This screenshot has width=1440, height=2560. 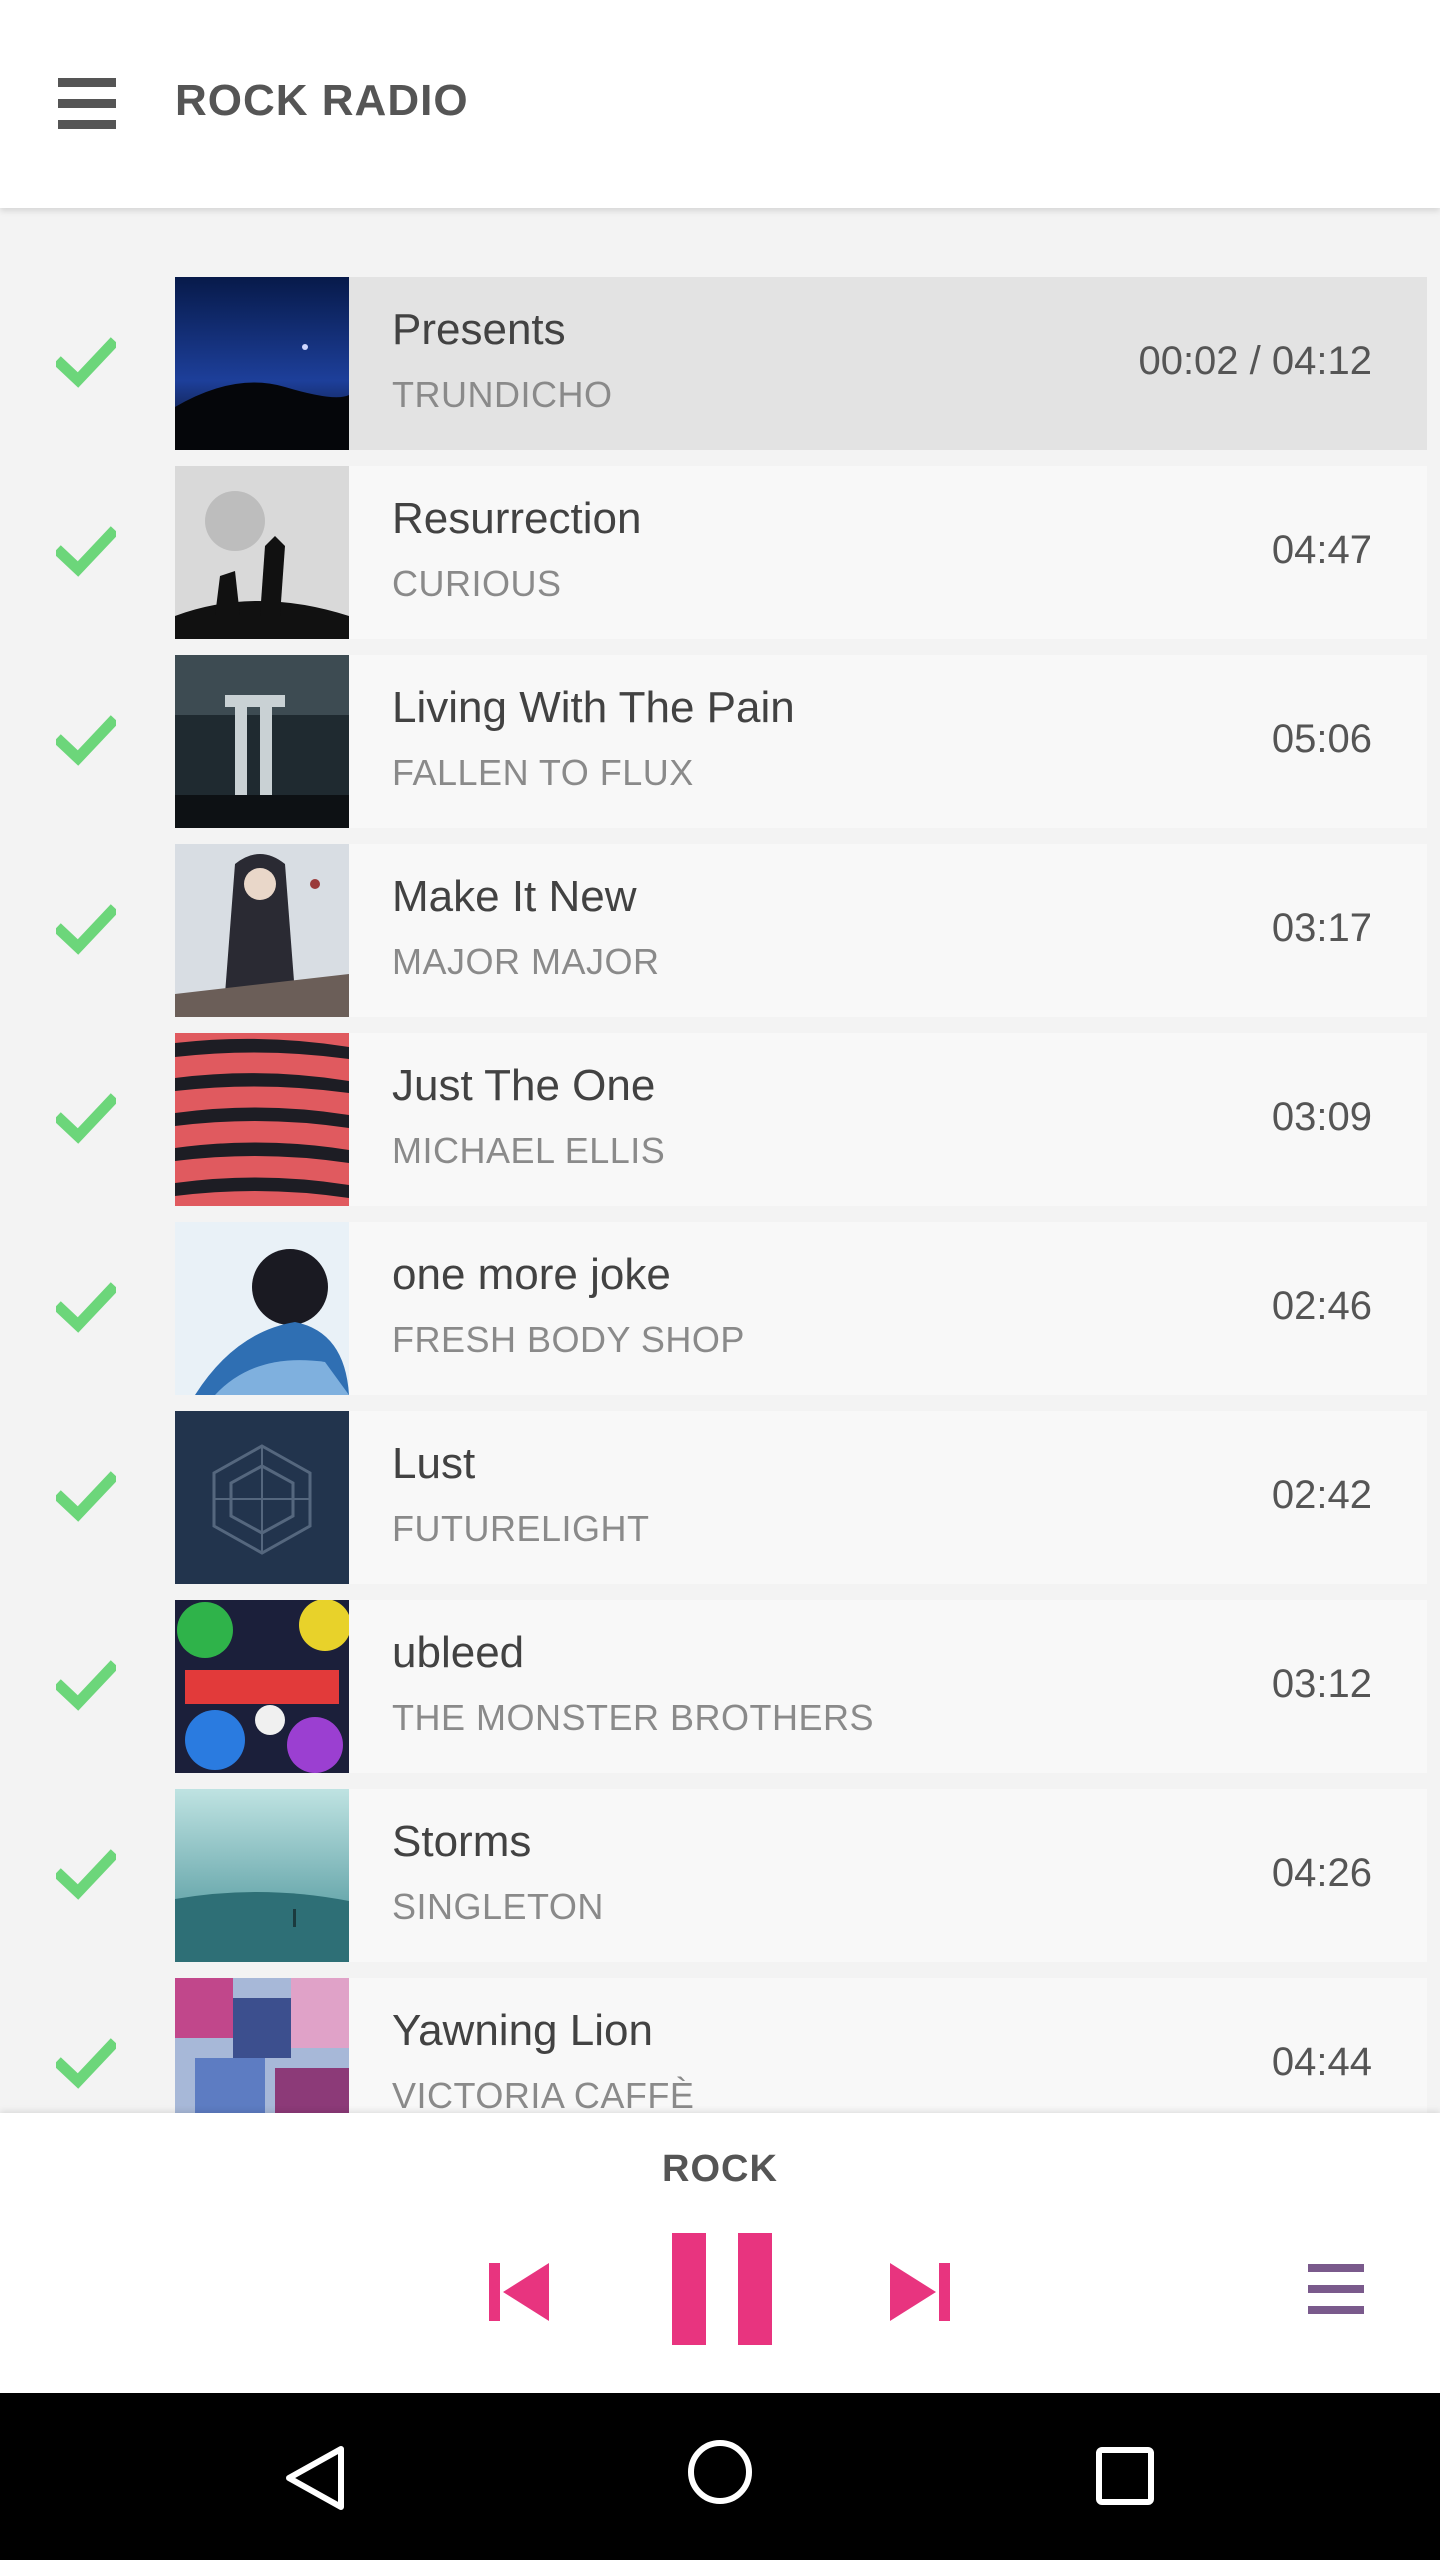 I want to click on track-card: Make It New MAJOR MAJOR 03:17, so click(x=888, y=930).